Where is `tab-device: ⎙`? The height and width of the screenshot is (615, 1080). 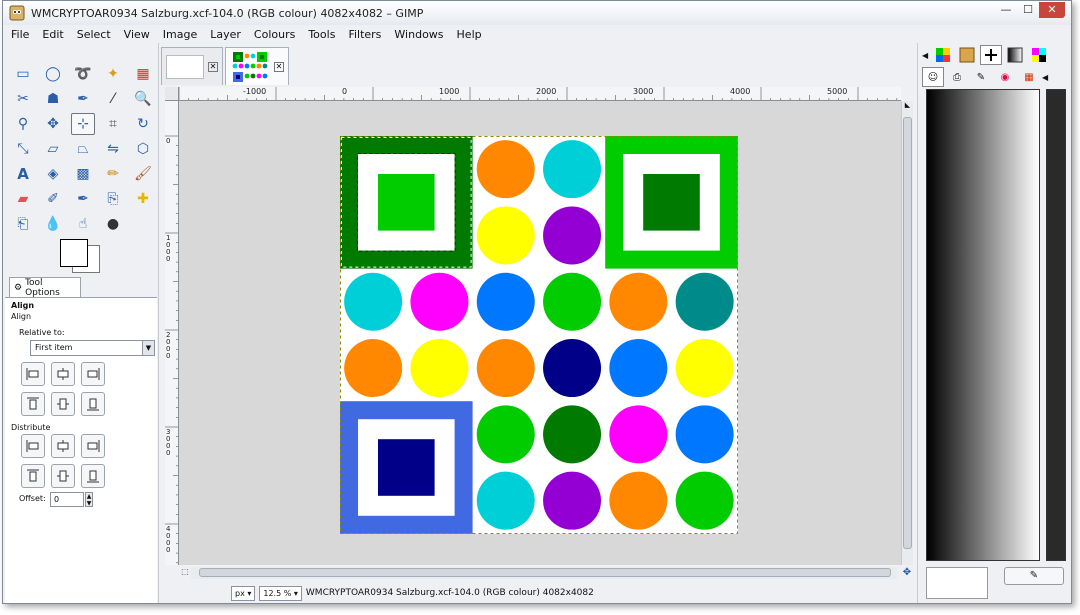 tab-device: ⎙ is located at coordinates (957, 77).